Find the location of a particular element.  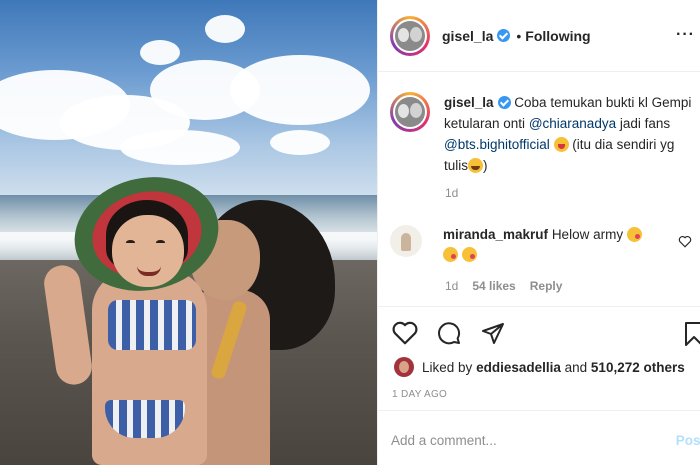

liker-avatar is located at coordinates (404, 367).